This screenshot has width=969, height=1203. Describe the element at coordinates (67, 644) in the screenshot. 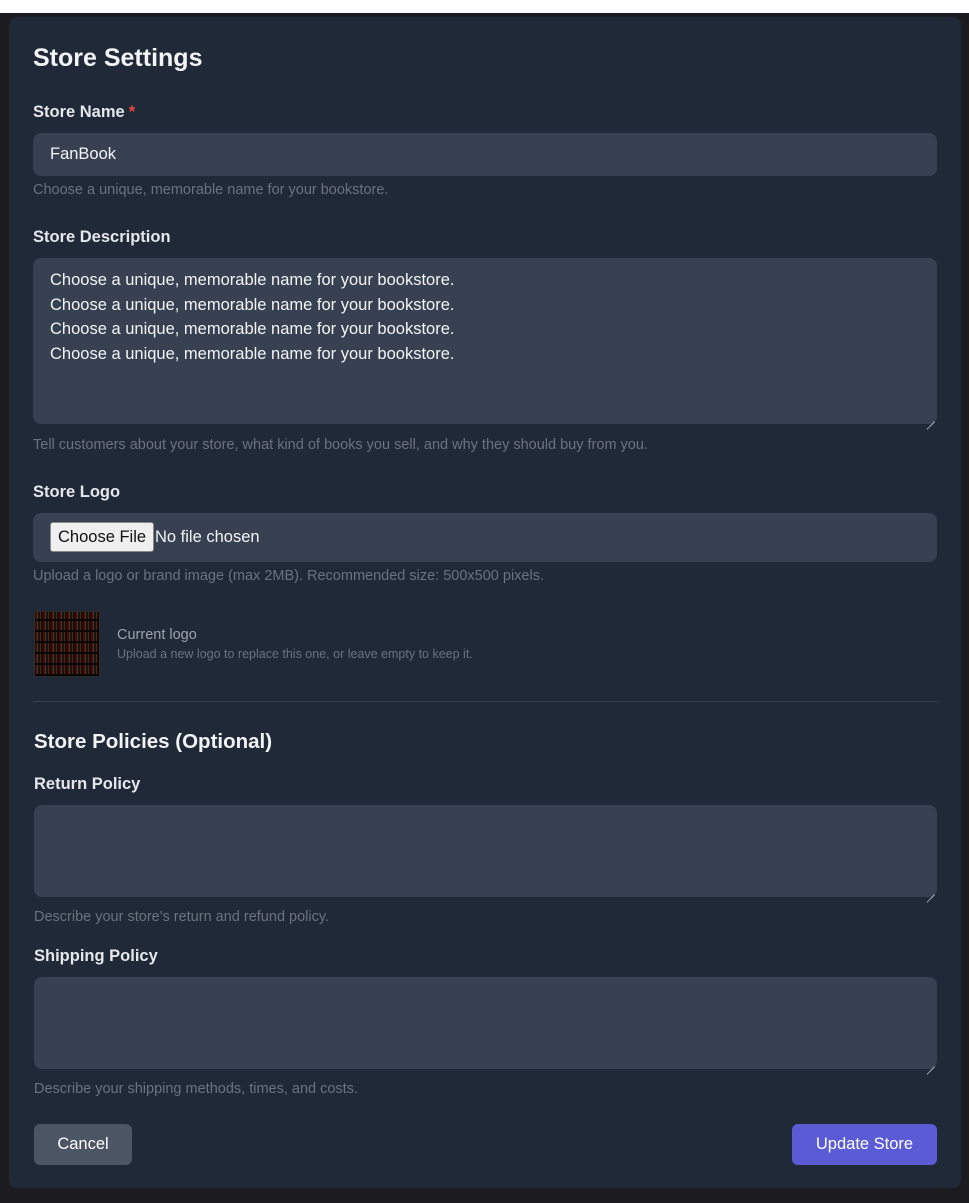

I see `current-logo-image` at that location.